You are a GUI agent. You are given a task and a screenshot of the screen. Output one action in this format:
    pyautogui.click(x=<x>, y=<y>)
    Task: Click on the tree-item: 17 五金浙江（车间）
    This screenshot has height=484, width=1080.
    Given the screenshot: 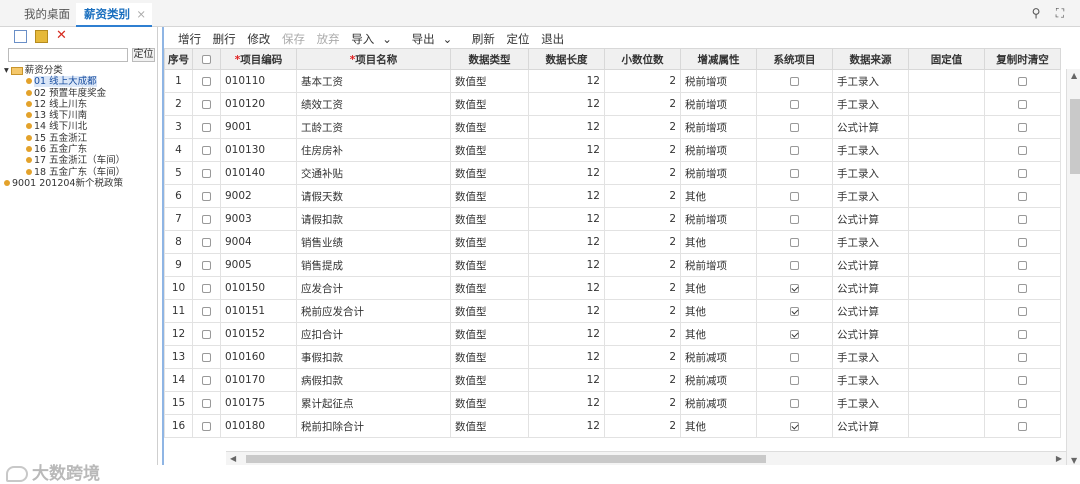 What is the action you would take?
    pyautogui.click(x=81, y=160)
    